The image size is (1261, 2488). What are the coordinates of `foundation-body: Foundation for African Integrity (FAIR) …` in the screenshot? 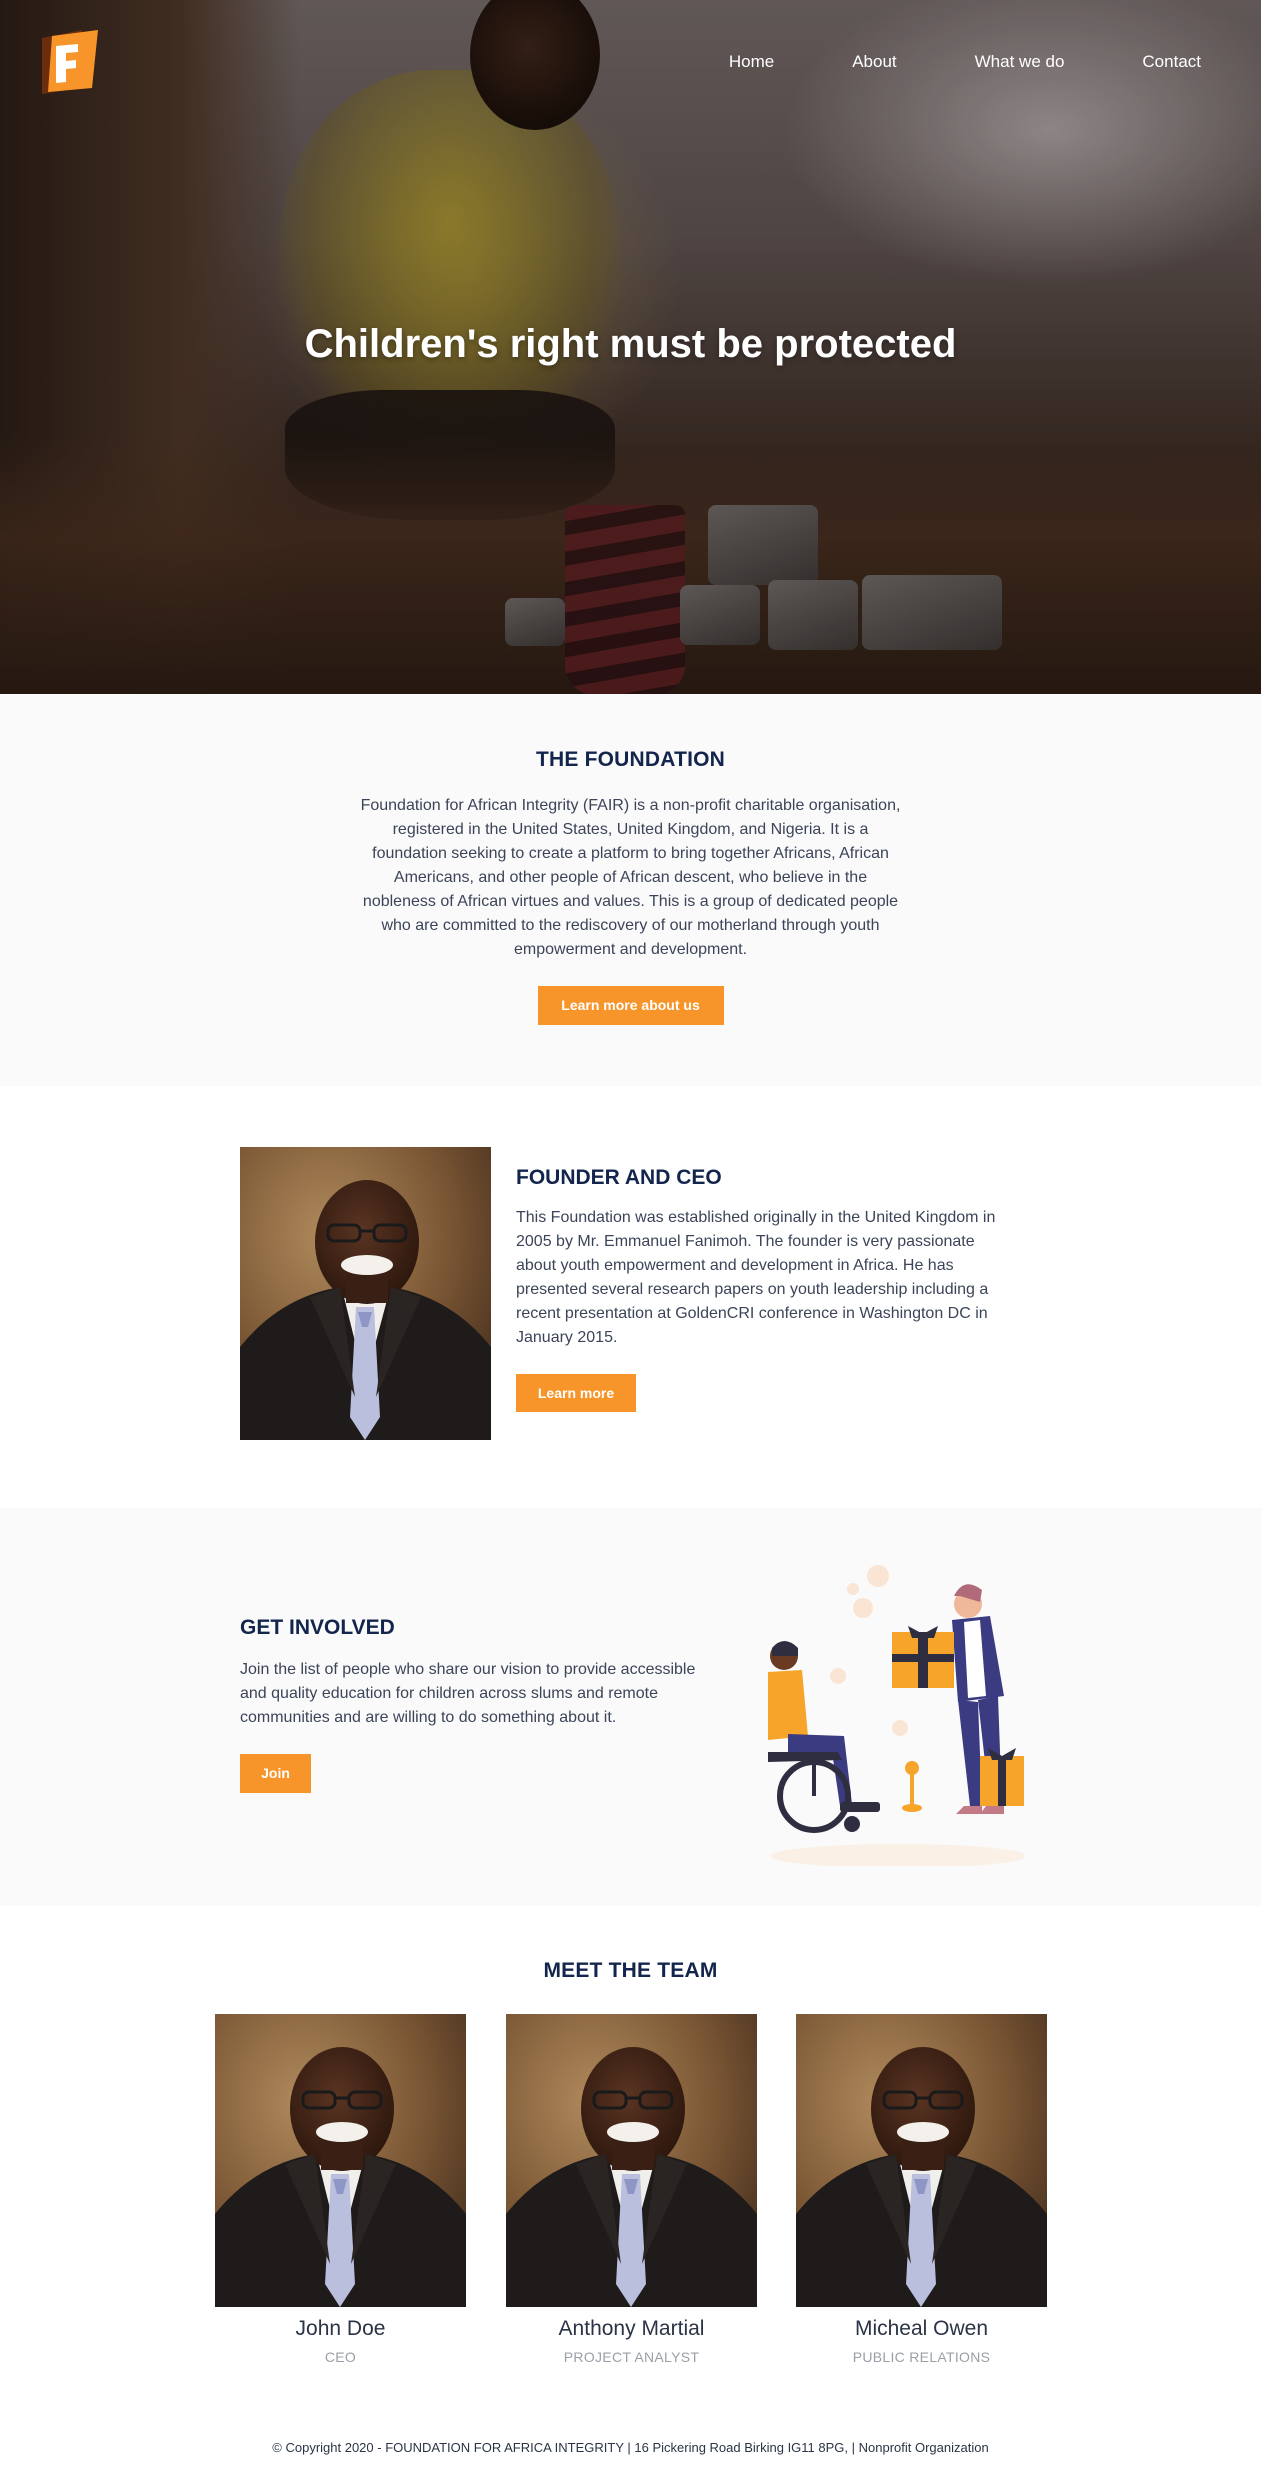 It's located at (630, 877).